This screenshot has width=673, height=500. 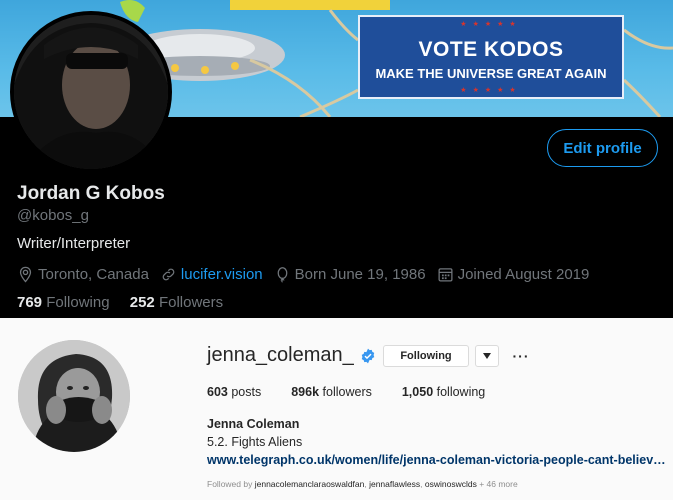 I want to click on ig-stats: 603 posts 896k followers 1,050 following, so click(x=361, y=392).